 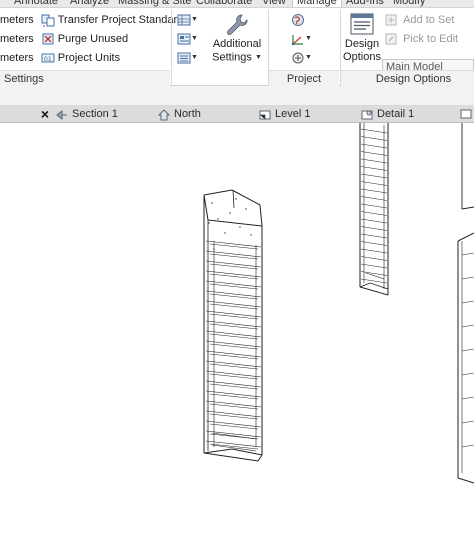 I want to click on position-icon, so click(x=298, y=58).